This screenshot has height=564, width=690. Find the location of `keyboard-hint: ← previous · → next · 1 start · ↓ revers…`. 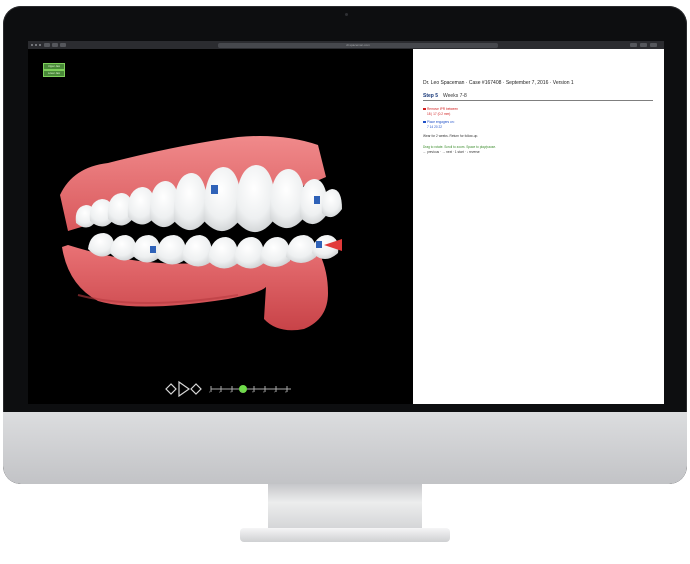

keyboard-hint: ← previous · → next · 1 start · ↓ revers… is located at coordinates (451, 152).